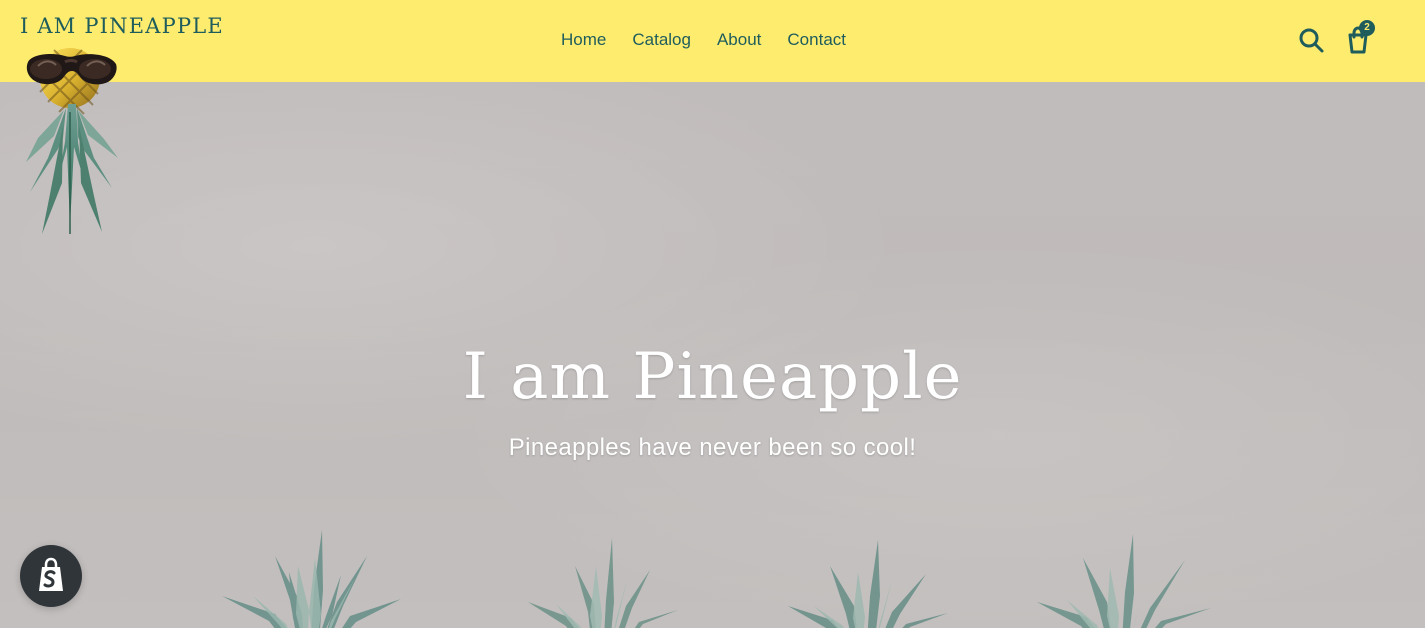 Image resolution: width=1425 pixels, height=628 pixels. What do you see at coordinates (1335, 40) in the screenshot?
I see `header-actions: 2` at bounding box center [1335, 40].